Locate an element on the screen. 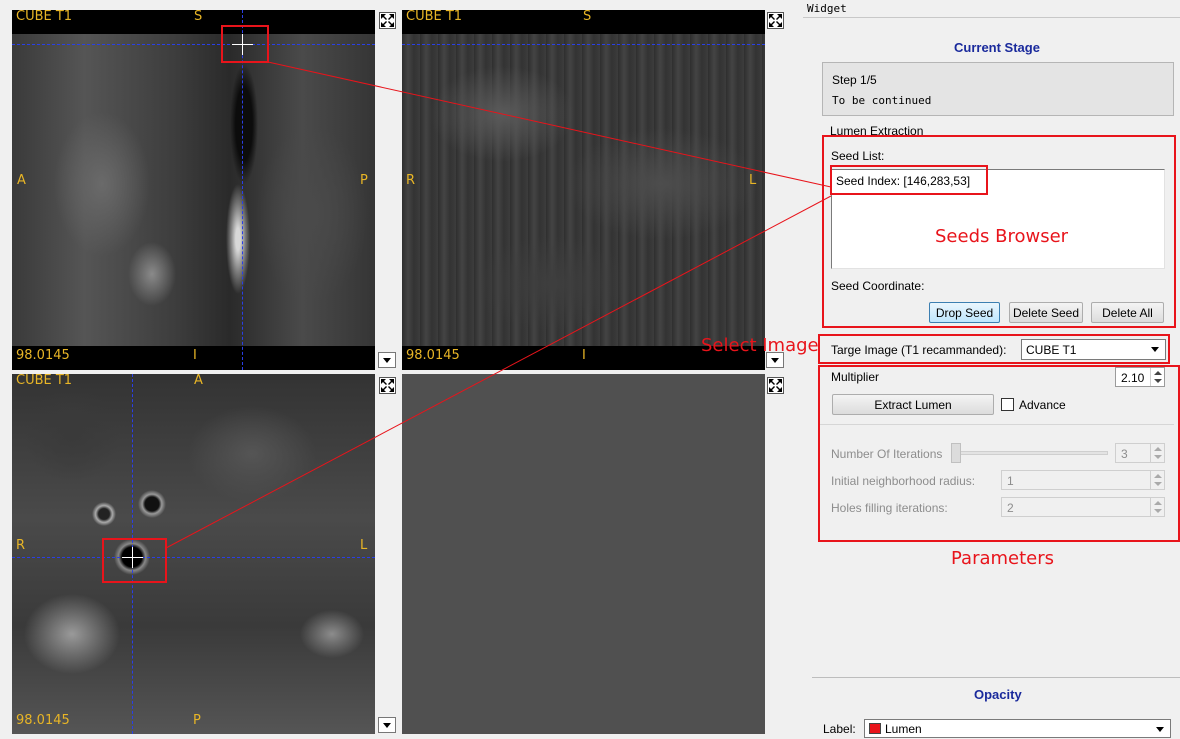 This screenshot has height=739, width=1180. seeds-browser-annotation: Seeds Browser is located at coordinates (1002, 236).